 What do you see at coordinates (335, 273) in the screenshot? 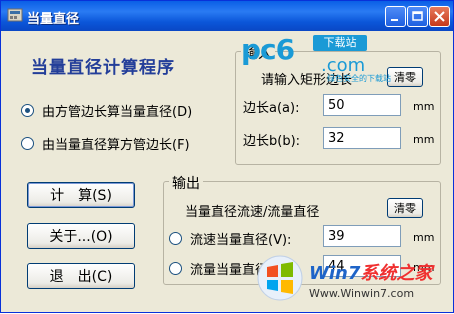
I see `win7-text: Win7` at bounding box center [335, 273].